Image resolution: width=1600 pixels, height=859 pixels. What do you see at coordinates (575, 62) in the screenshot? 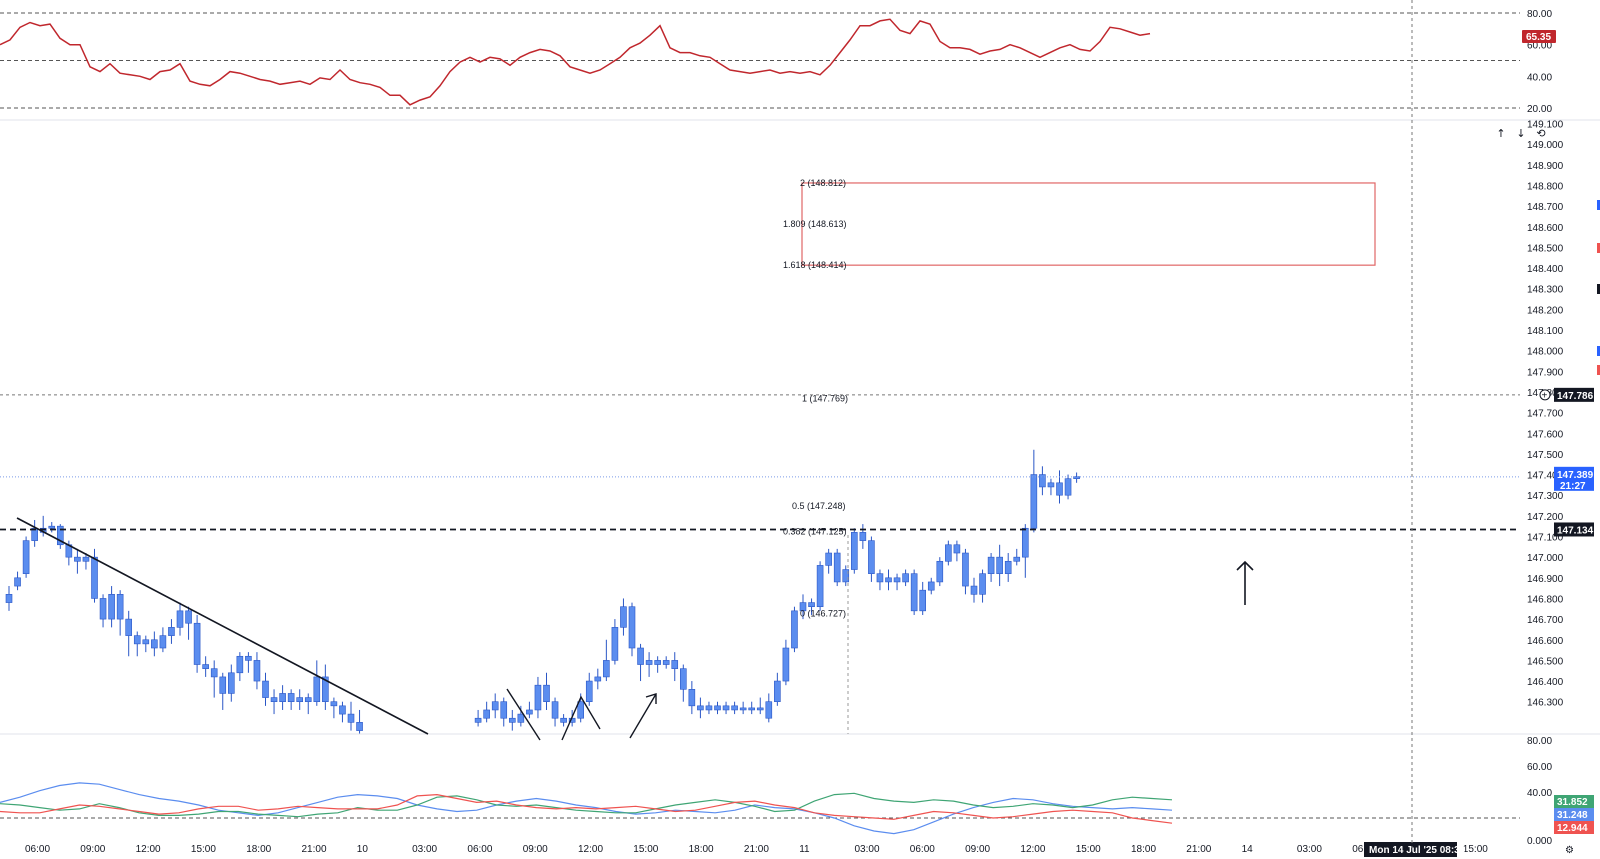
I see `rsi-line` at bounding box center [575, 62].